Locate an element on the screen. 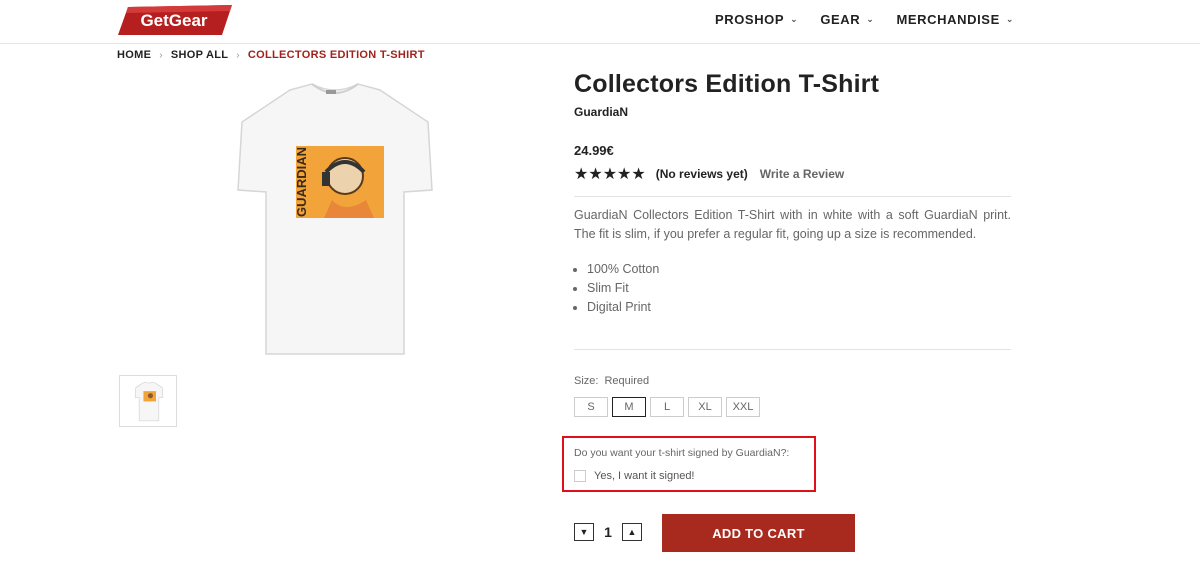 This screenshot has width=1200, height=578. reviews-count: (No reviews yet) is located at coordinates (701, 174).